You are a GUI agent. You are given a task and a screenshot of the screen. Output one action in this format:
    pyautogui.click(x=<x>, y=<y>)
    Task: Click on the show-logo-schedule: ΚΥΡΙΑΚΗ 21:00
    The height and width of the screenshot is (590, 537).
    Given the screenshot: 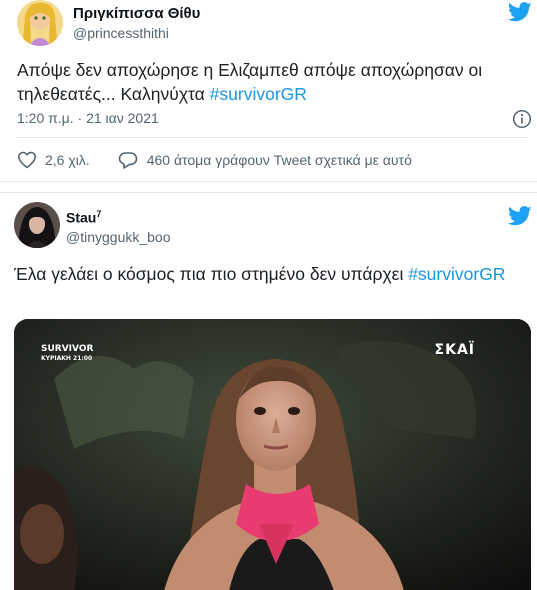 What is the action you would take?
    pyautogui.click(x=67, y=358)
    